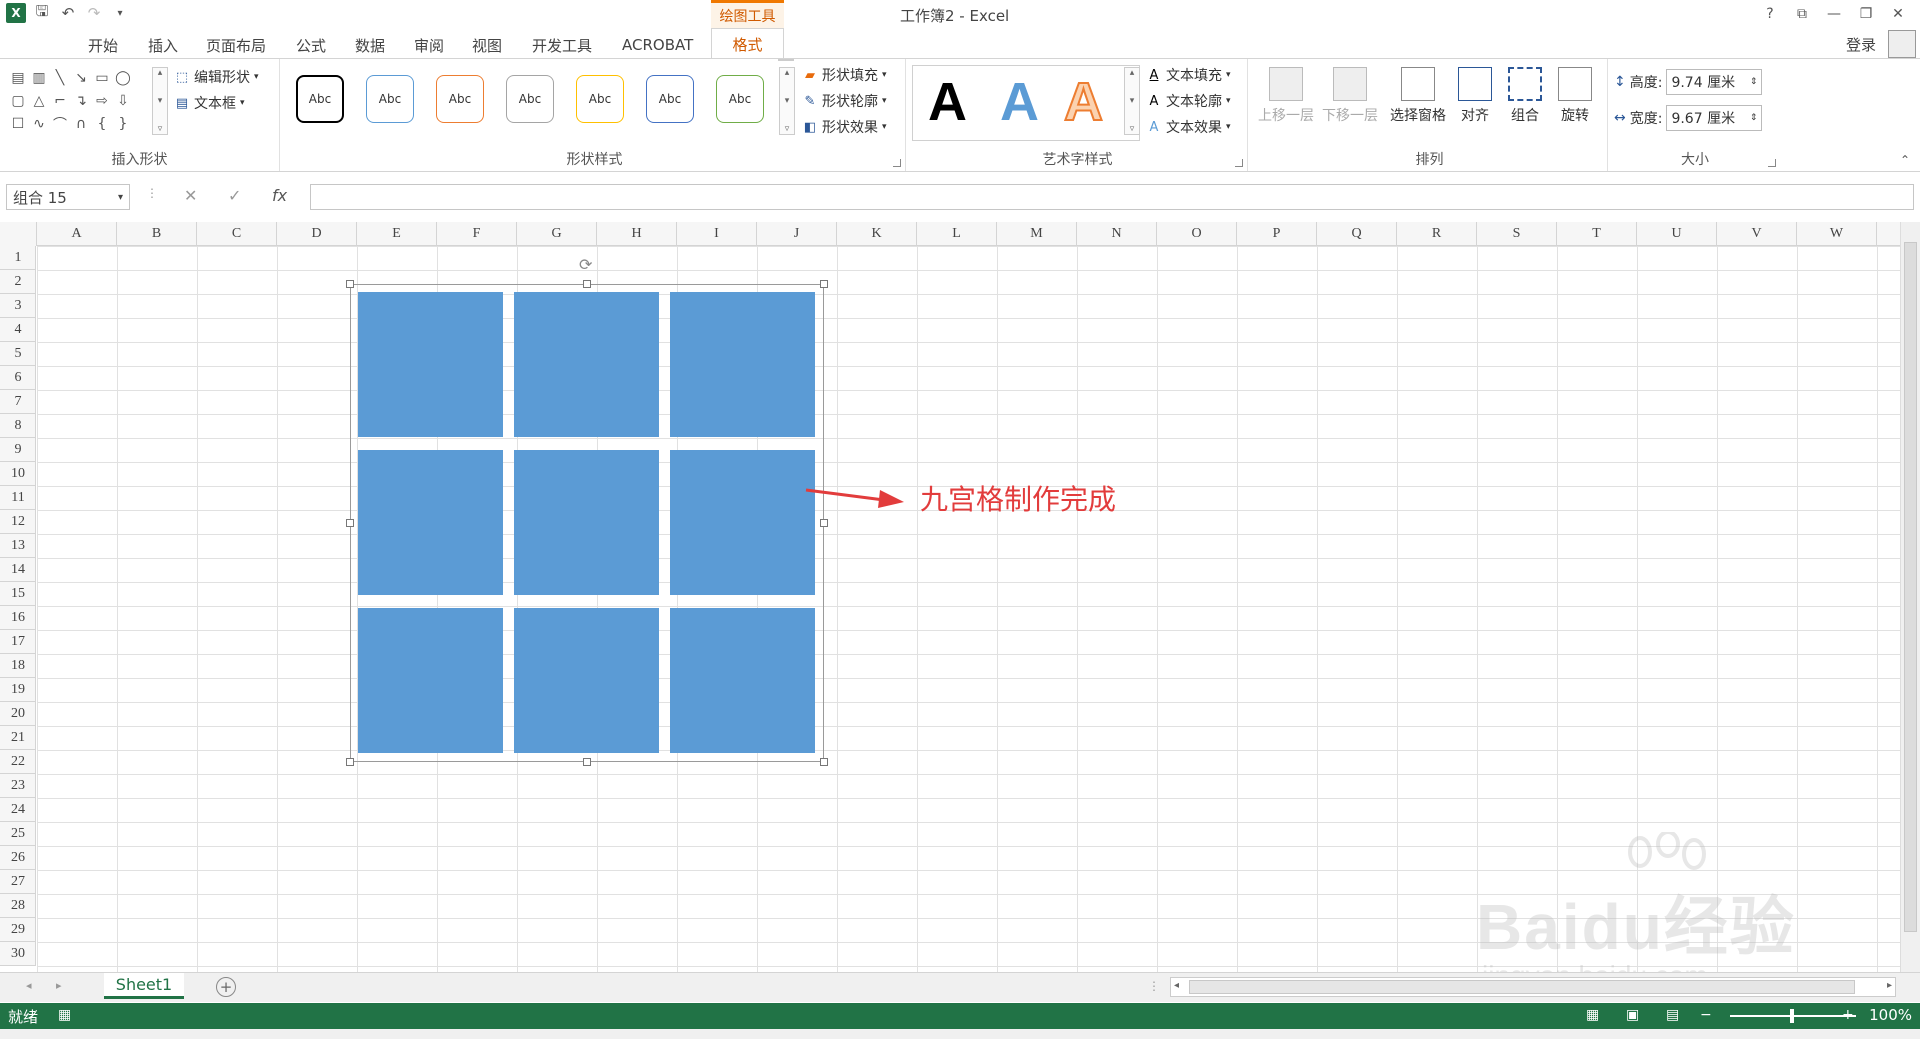 The image size is (1920, 1039). I want to click on width-input: 9.67 厘米 ⇕, so click(1714, 118).